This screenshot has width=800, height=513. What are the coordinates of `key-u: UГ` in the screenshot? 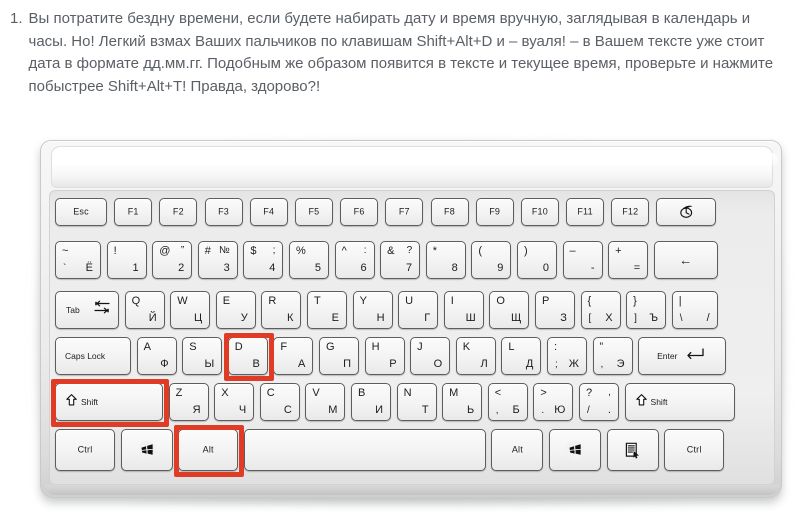 It's located at (418, 310).